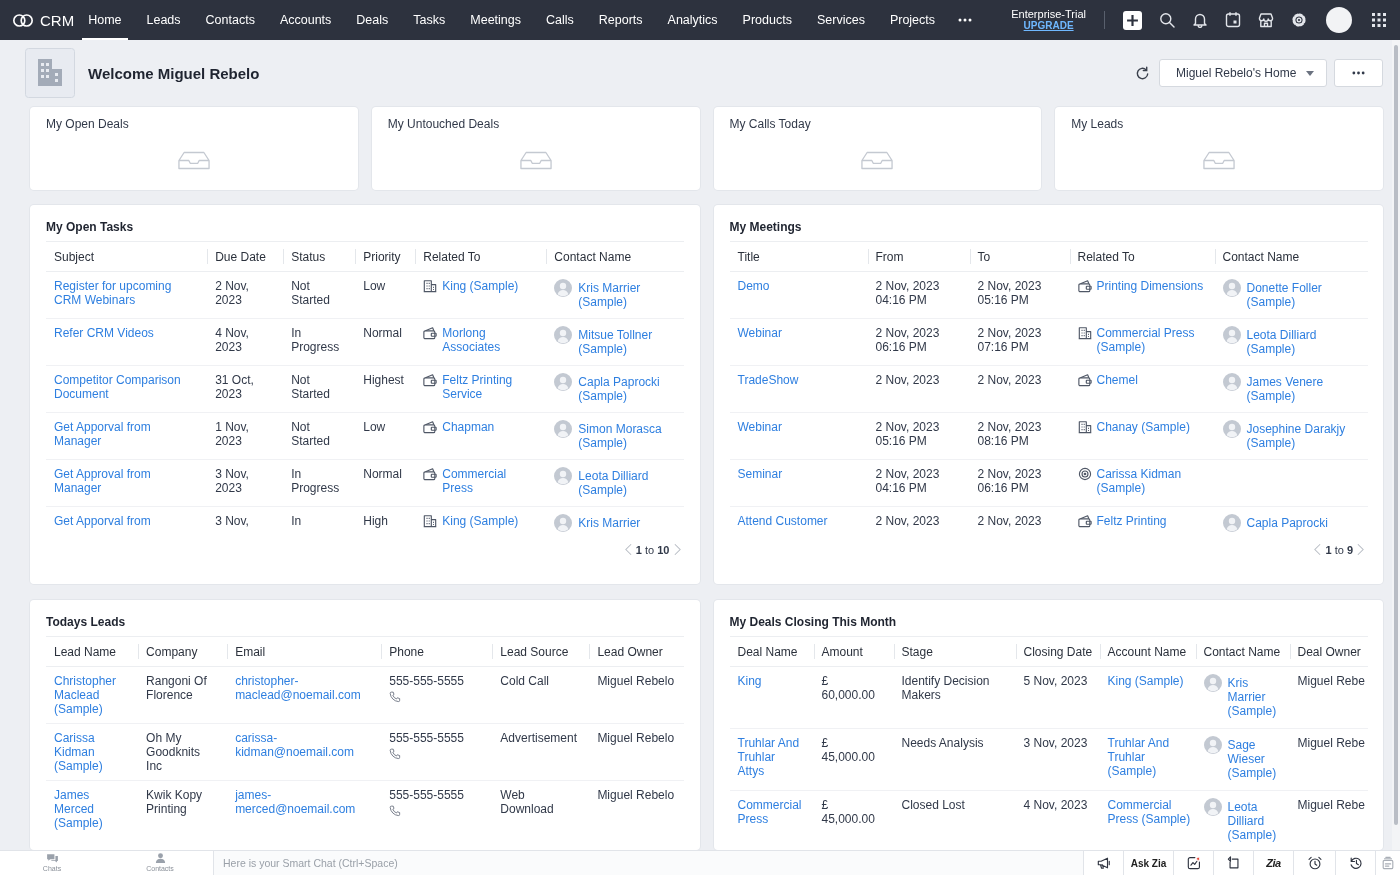  I want to click on record-link: Christopher Maclead (Sample), so click(90, 695).